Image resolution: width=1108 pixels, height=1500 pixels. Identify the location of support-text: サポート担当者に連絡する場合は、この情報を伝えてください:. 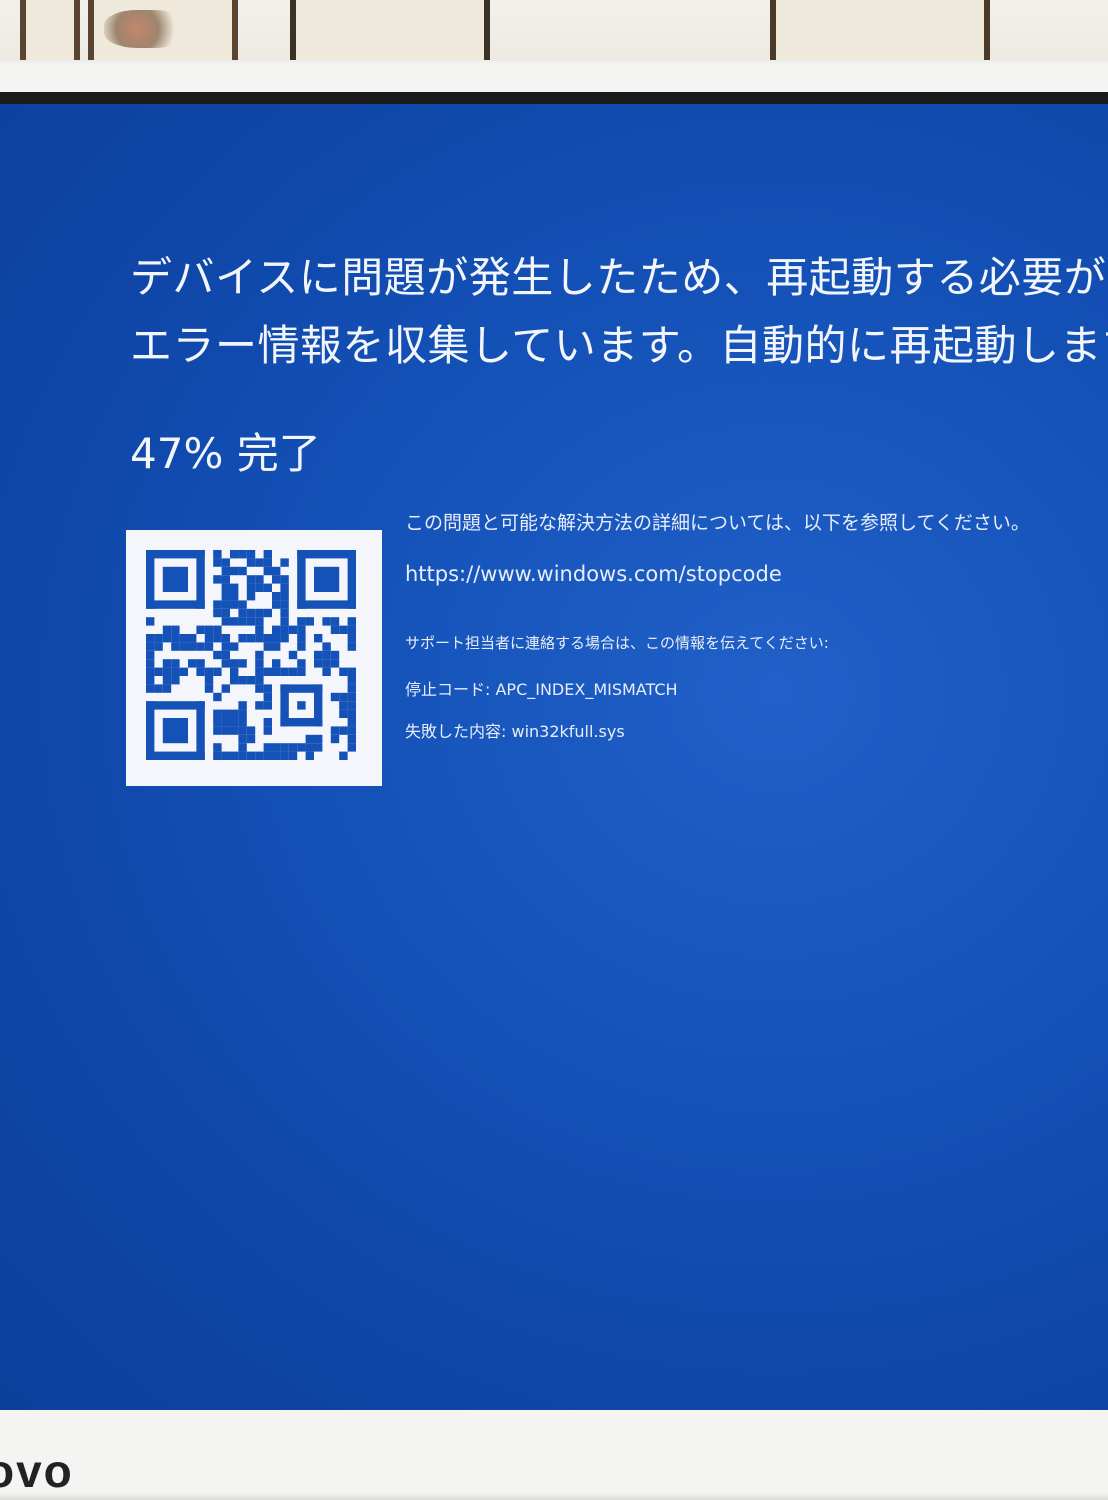
(617, 643).